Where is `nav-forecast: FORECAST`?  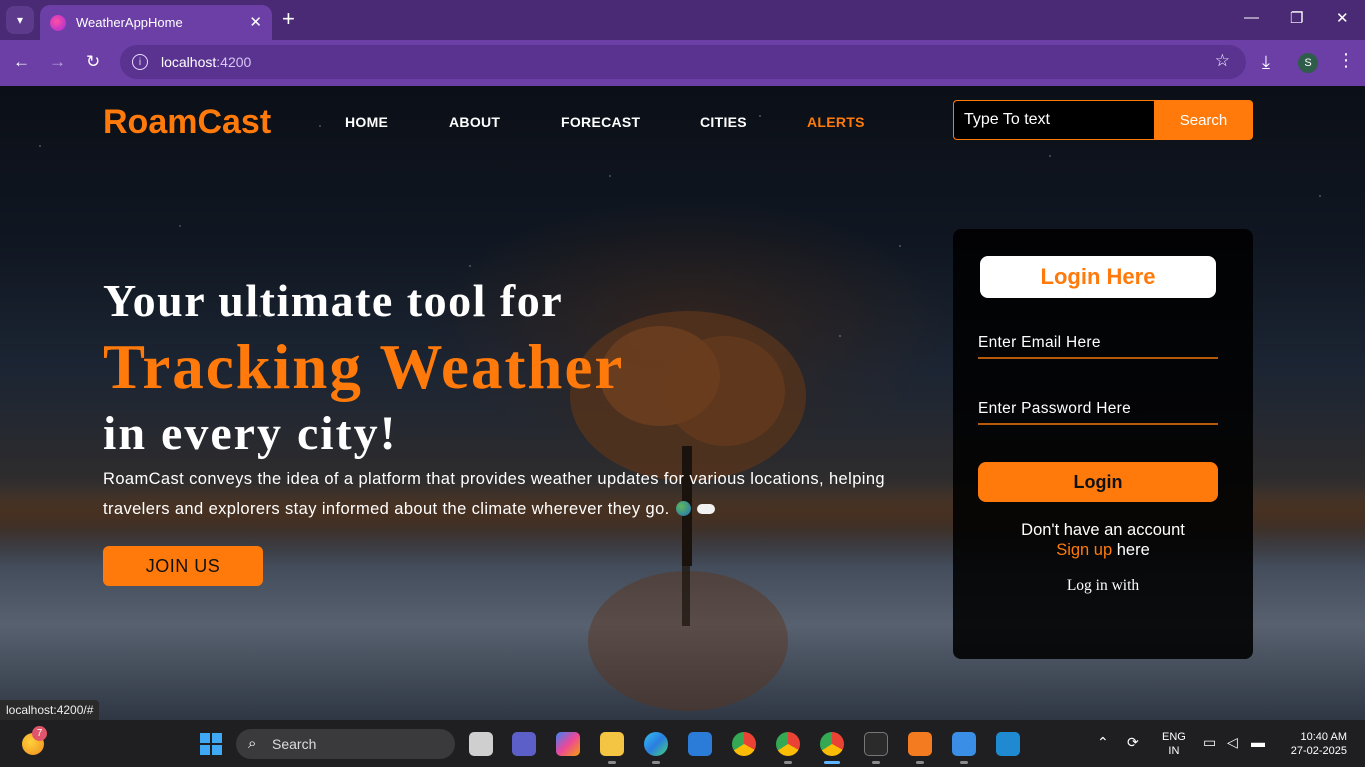
nav-forecast: FORECAST is located at coordinates (600, 122).